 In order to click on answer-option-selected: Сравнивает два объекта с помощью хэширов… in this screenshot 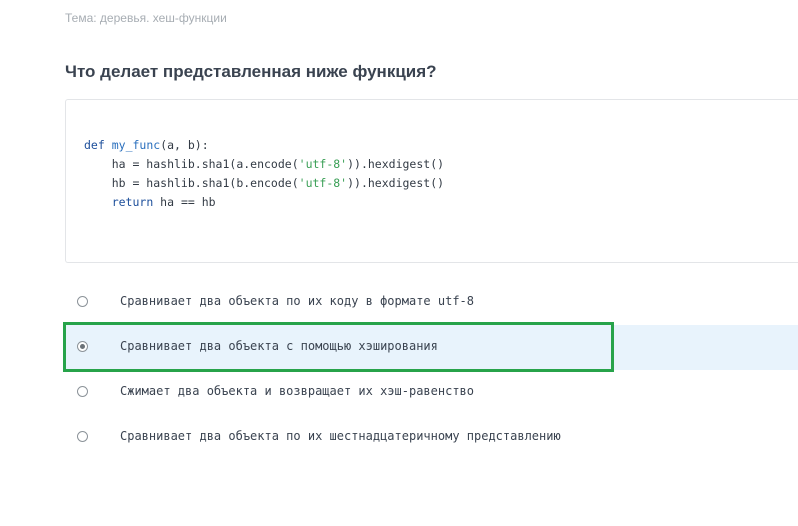, I will do `click(431, 347)`.